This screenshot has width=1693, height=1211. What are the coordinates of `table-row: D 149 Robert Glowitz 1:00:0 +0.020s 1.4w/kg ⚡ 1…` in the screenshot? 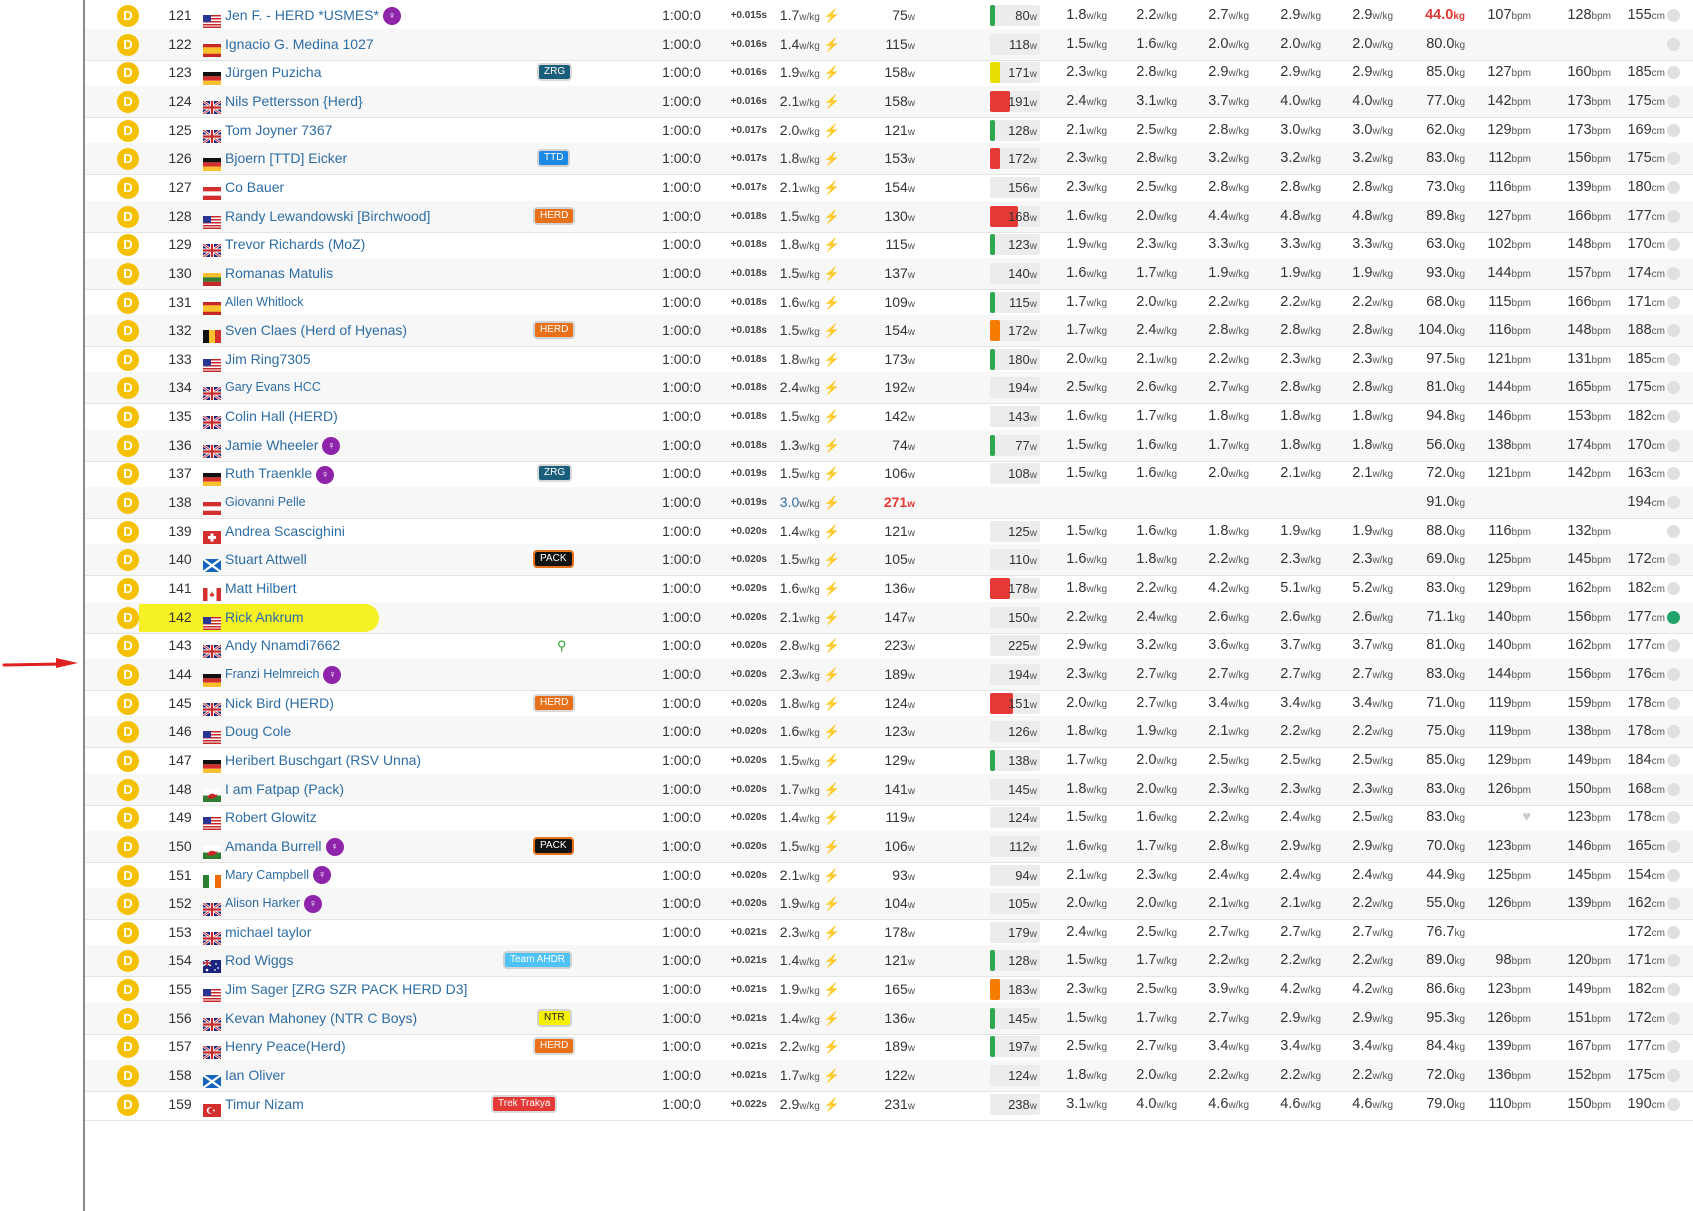 It's located at (889, 818).